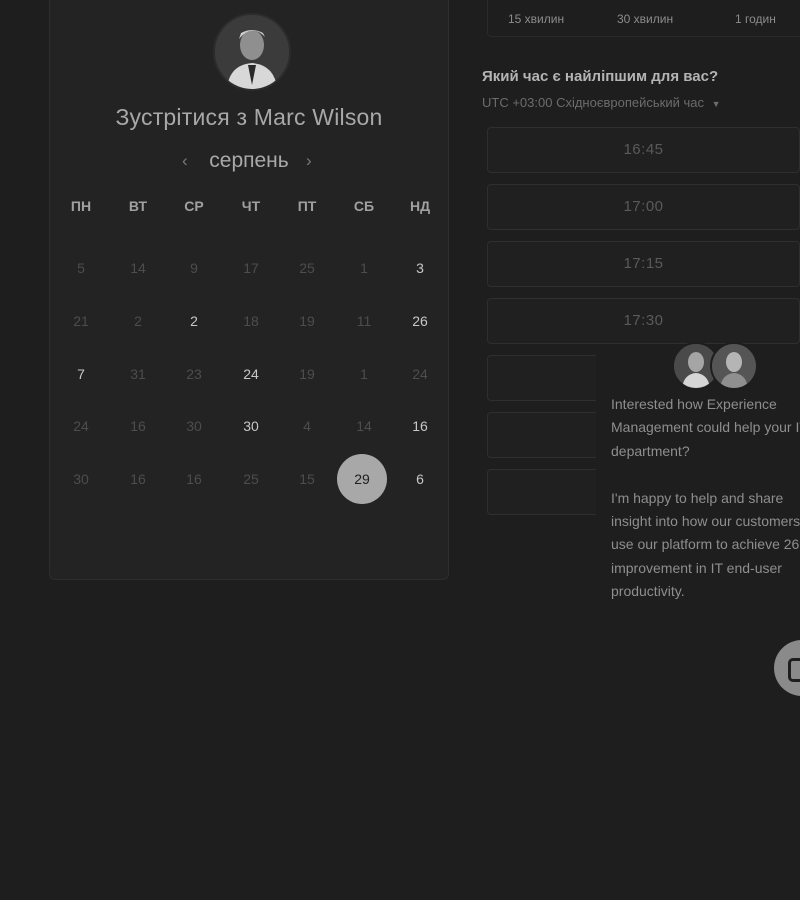 This screenshot has width=800, height=900. What do you see at coordinates (307, 426) in the screenshot?
I see `day-cell: 4` at bounding box center [307, 426].